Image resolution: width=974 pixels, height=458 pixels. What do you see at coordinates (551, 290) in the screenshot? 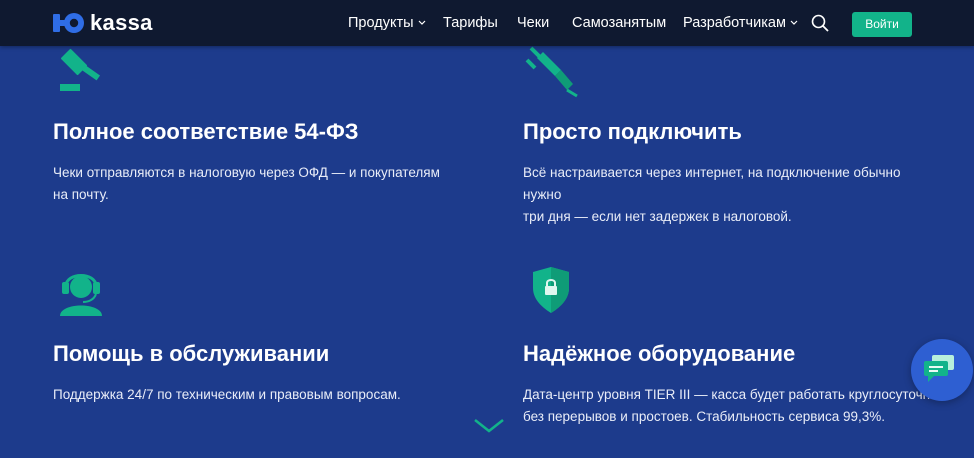
I see `shield-lock-icon` at bounding box center [551, 290].